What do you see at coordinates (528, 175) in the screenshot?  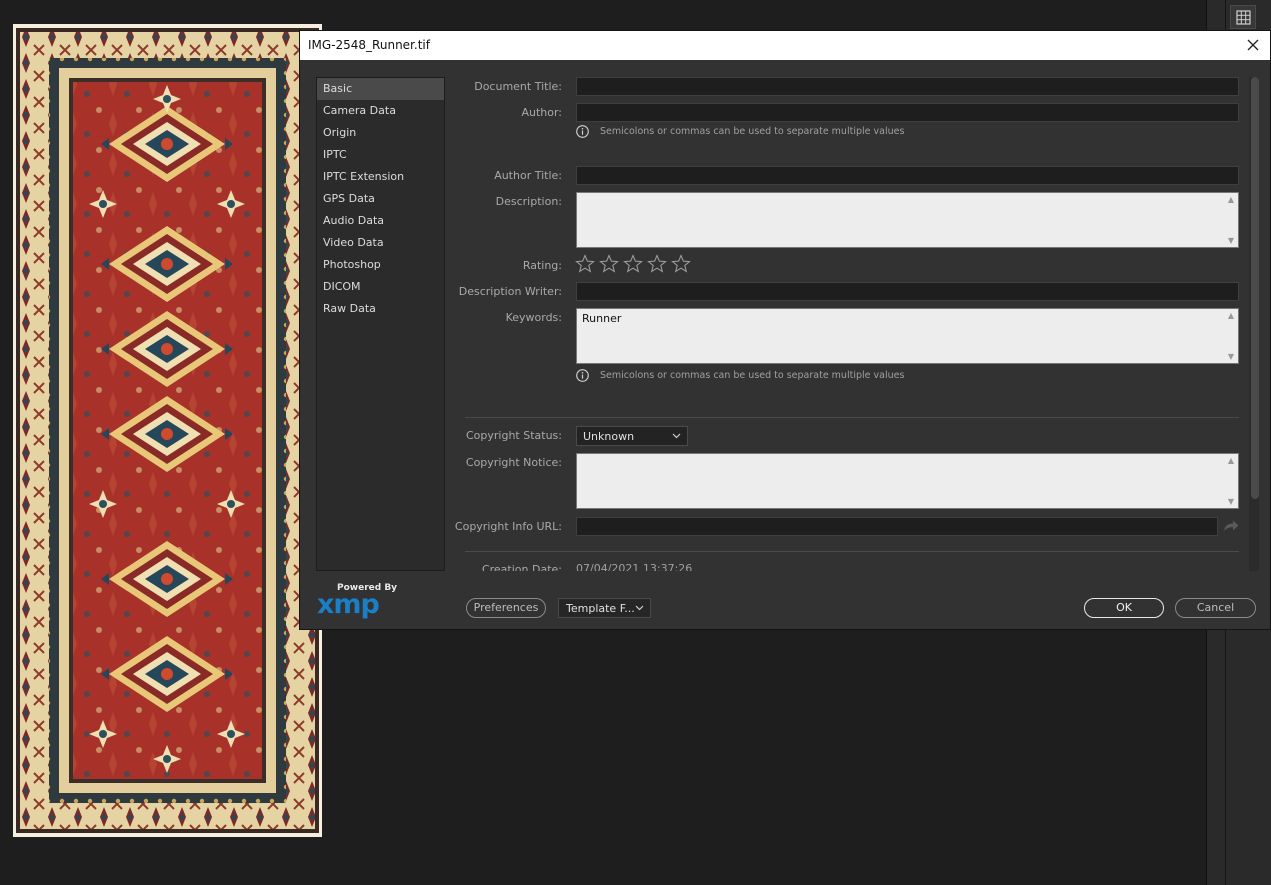 I see `author-title-label: Author Title:` at bounding box center [528, 175].